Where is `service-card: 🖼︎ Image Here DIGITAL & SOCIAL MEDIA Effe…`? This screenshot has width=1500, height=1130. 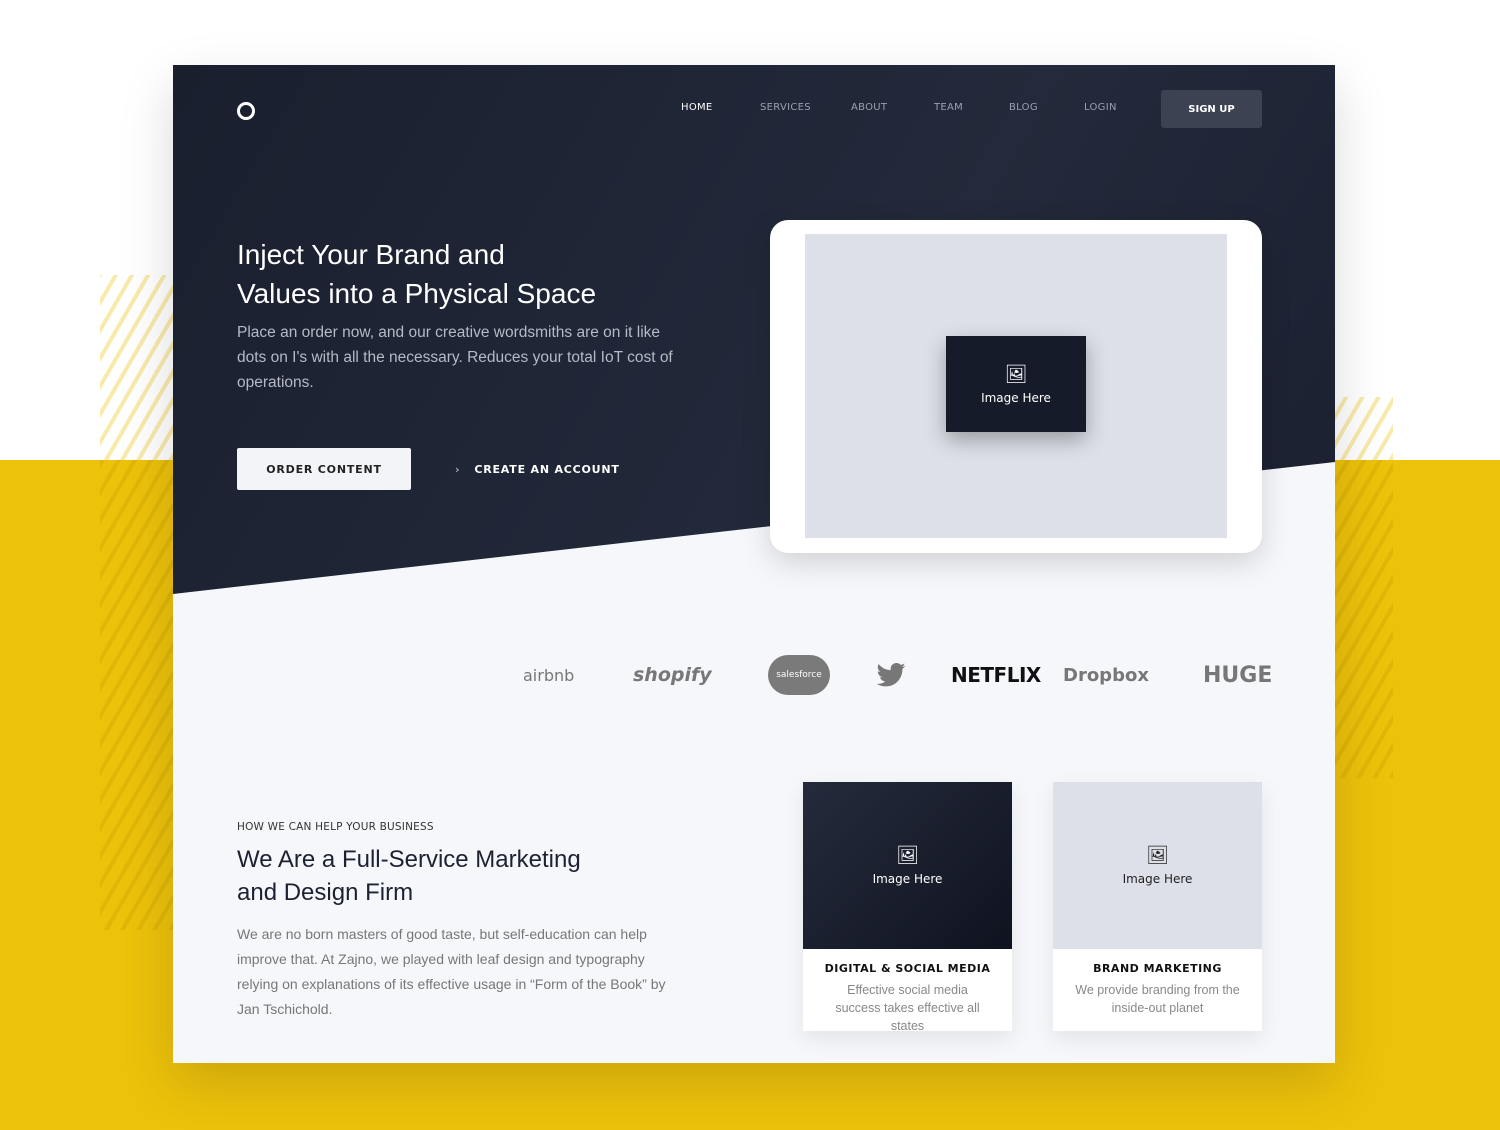
service-card: 🖼︎ Image Here DIGITAL & SOCIAL MEDIA Effe… is located at coordinates (907, 907).